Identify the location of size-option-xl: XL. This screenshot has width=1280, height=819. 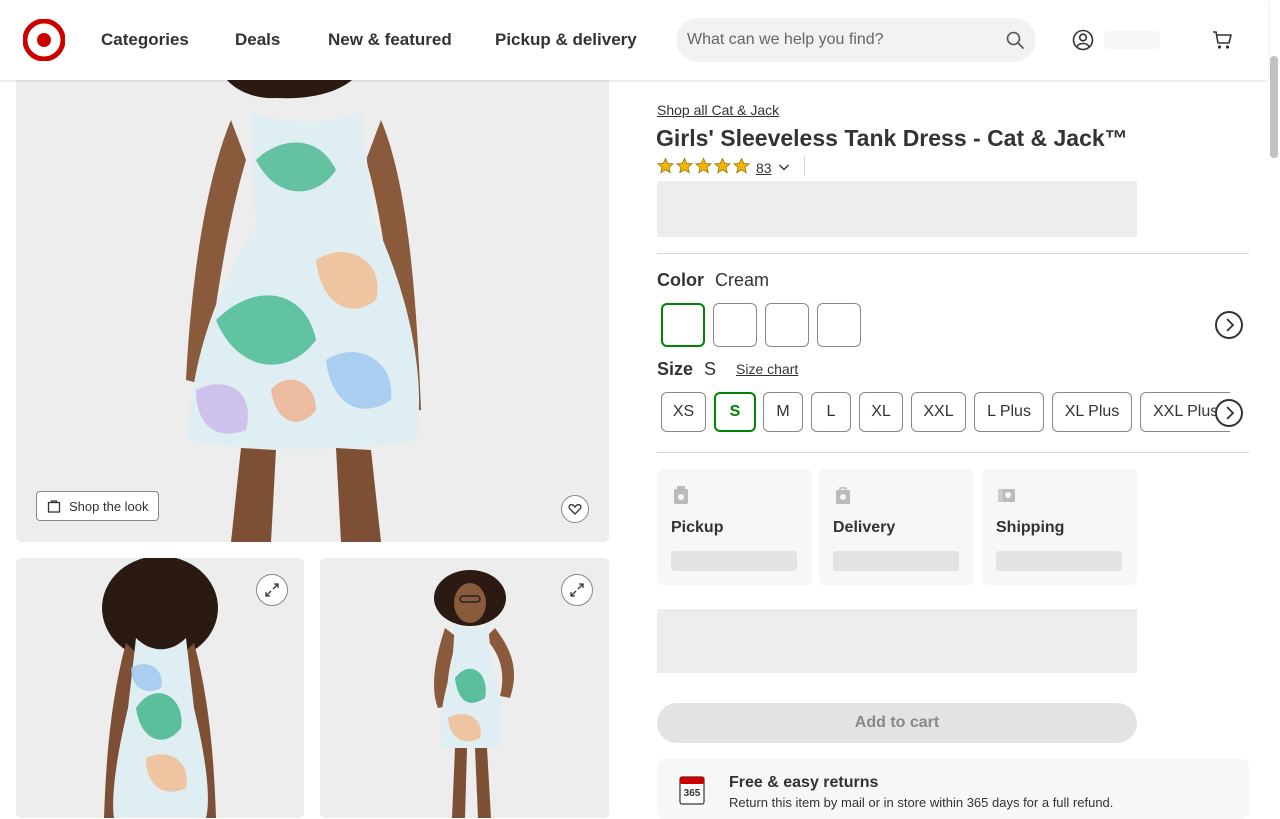
(881, 412).